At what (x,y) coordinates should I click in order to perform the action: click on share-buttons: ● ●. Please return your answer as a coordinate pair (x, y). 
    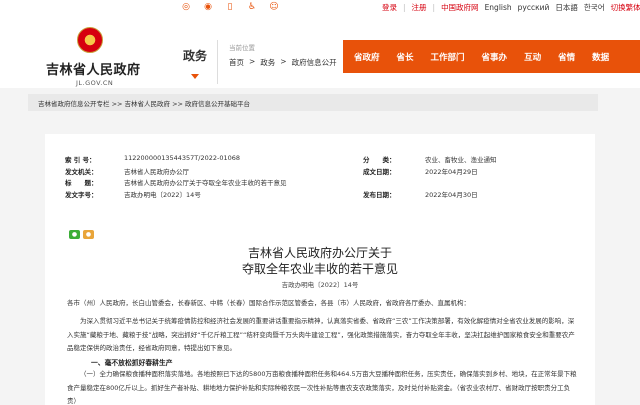
    Looking at the image, I should click on (81, 234).